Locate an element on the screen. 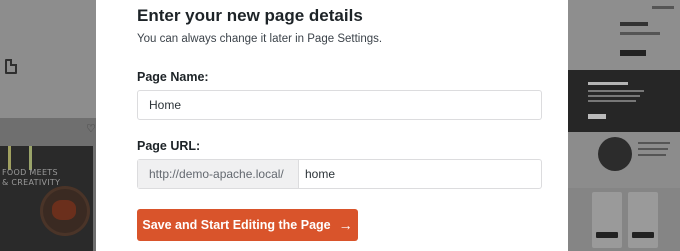 This screenshot has height=251, width=680. chopsticks-graphic is located at coordinates (20, 158).